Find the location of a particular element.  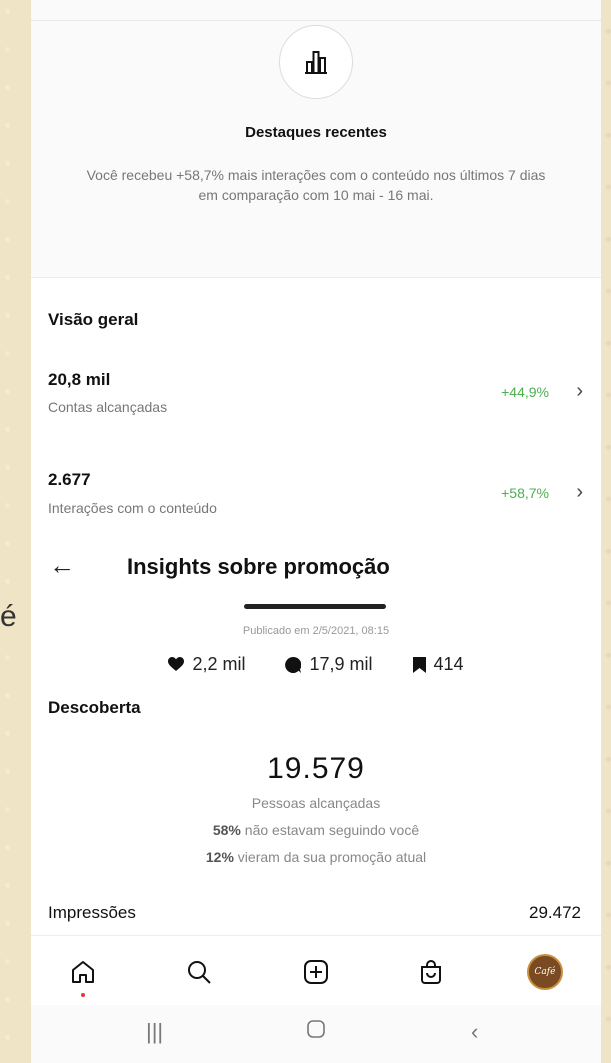

not-following-line: 58% não estavam seguindo você is located at coordinates (316, 830).